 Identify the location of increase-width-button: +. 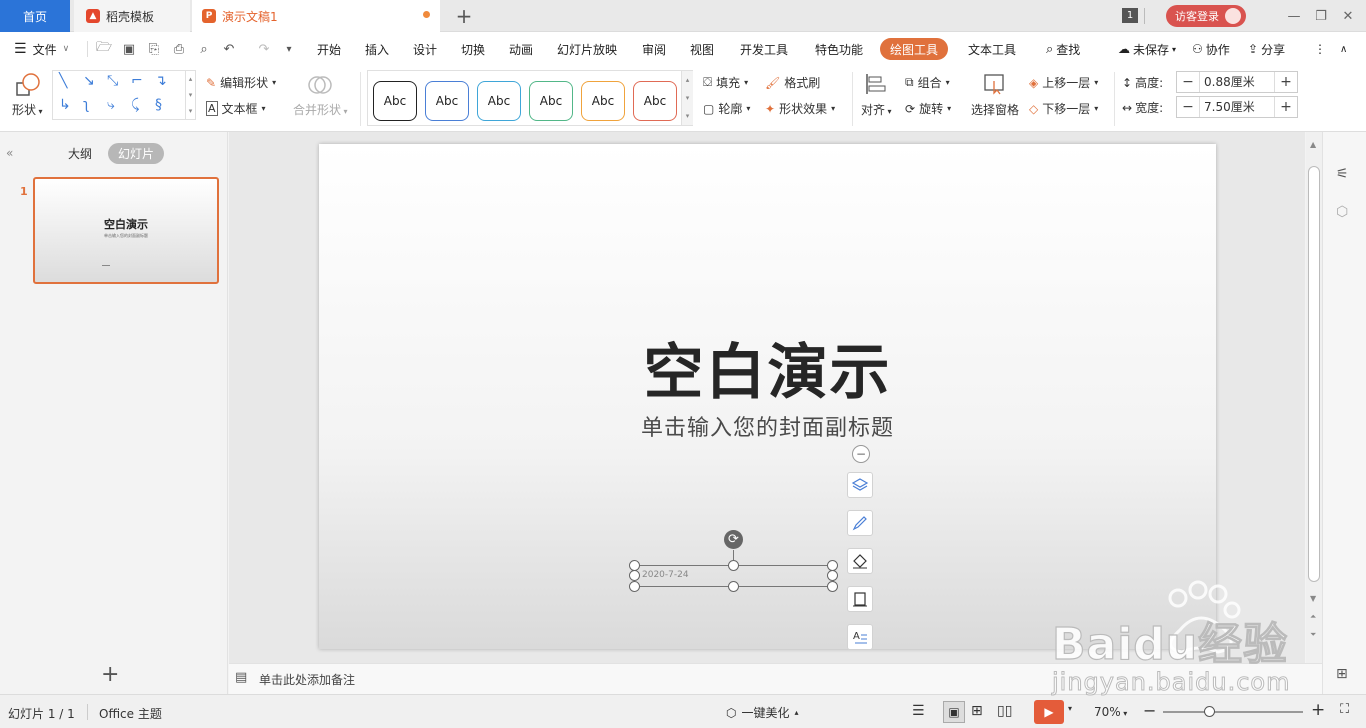
(1286, 107).